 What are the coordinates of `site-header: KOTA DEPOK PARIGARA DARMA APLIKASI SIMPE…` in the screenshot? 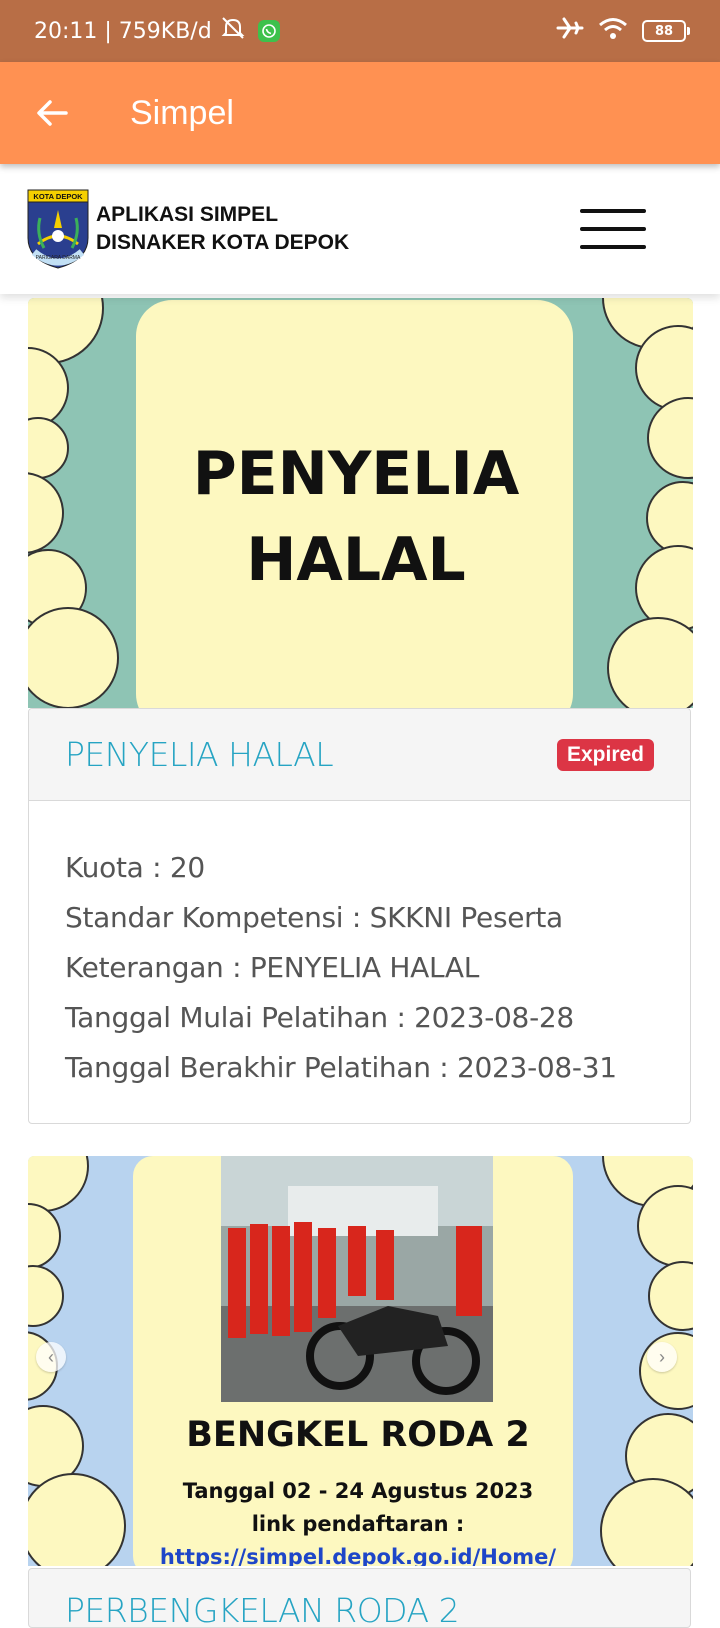 It's located at (360, 229).